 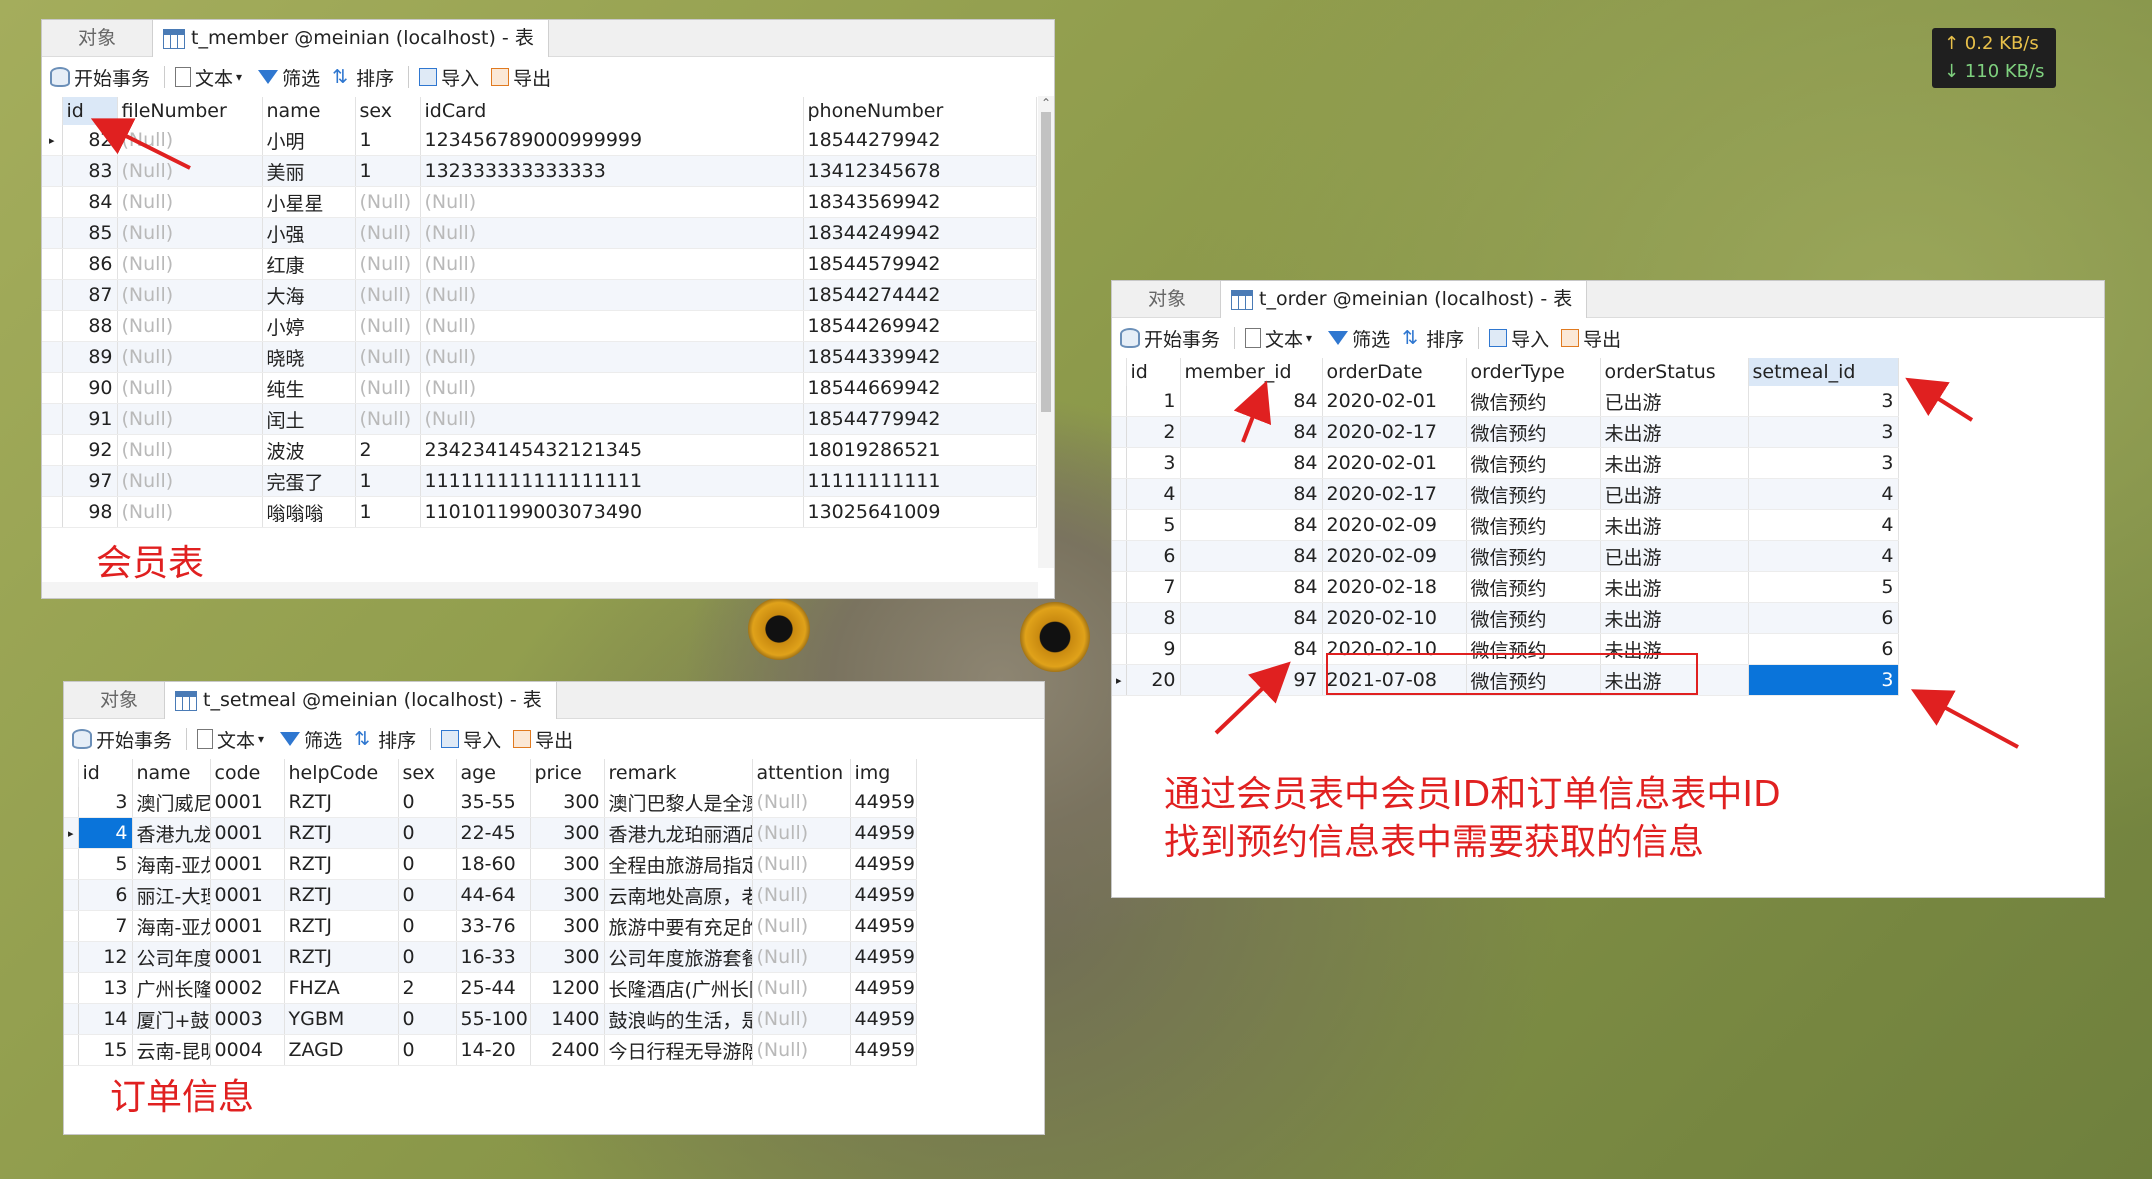 What do you see at coordinates (1964, 719) in the screenshot?
I see `arrow-setmeal-value` at bounding box center [1964, 719].